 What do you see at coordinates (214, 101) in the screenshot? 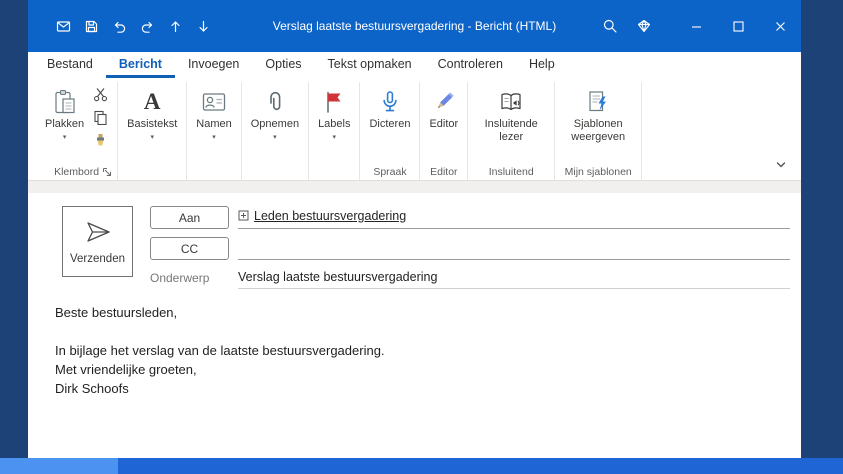
I see `contact-card-icon` at bounding box center [214, 101].